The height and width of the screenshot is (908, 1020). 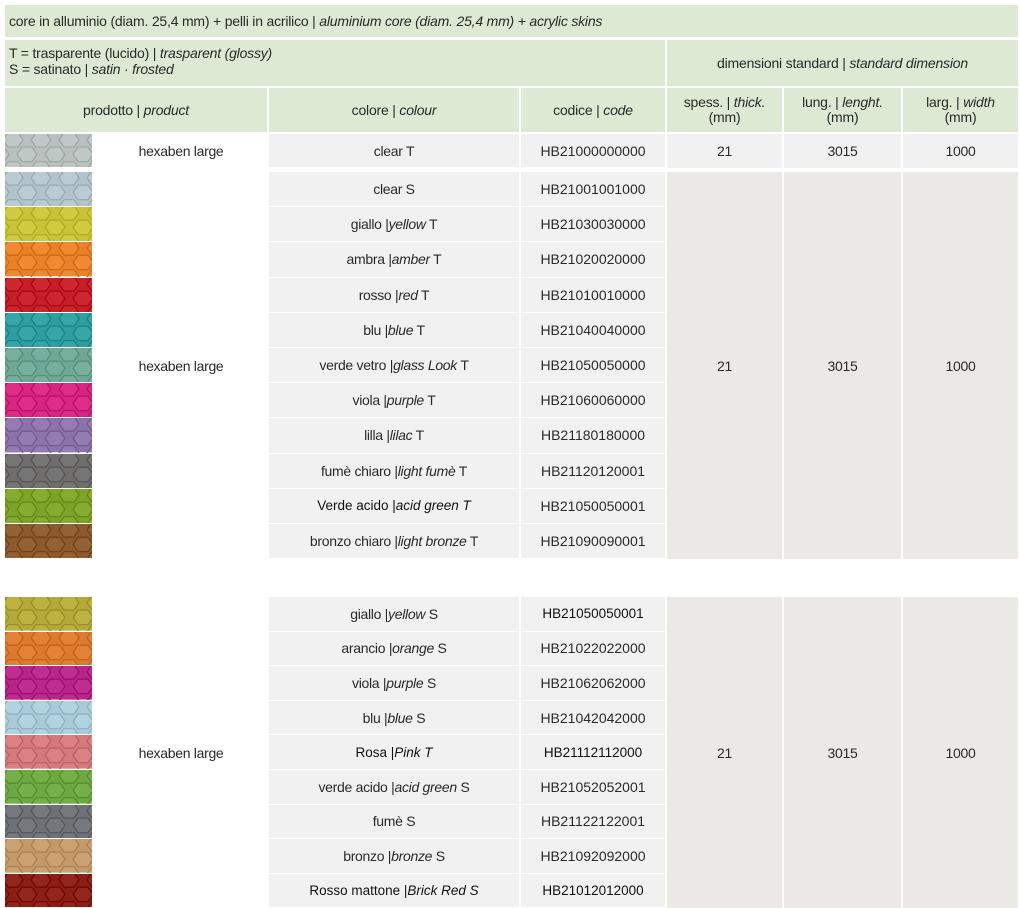 I want to click on colour-name-italian: arancio |, so click(x=367, y=648).